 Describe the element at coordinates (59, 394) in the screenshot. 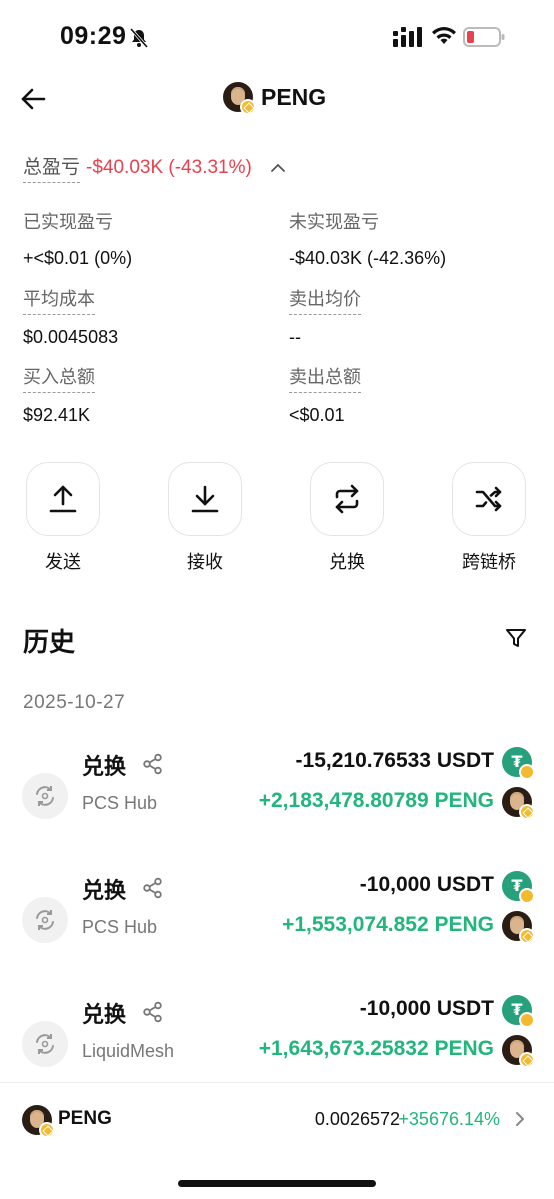

I see `stat-total-buy: 买入总额 $92.41K` at that location.